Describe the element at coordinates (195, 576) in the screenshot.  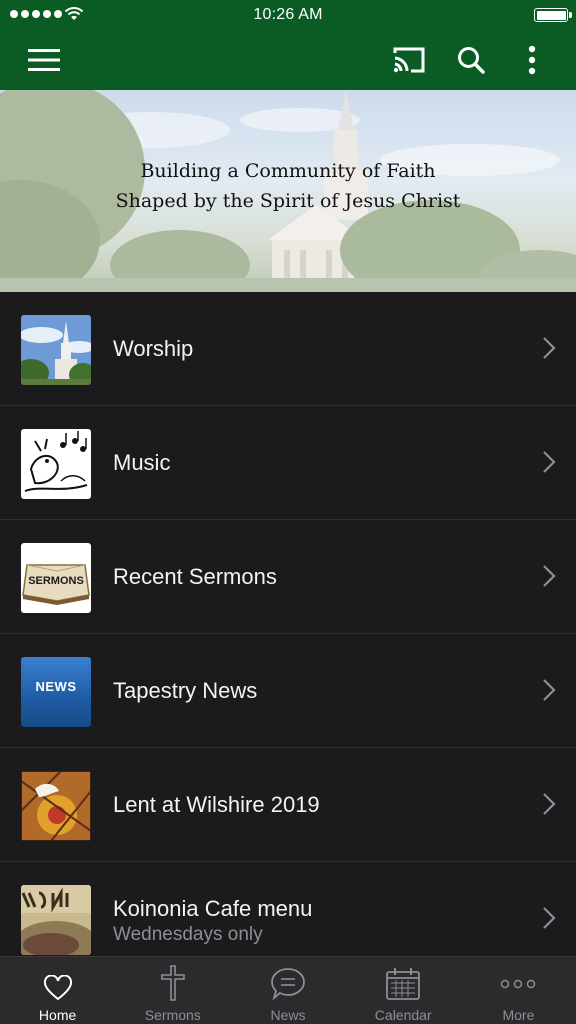
I see `list-item-title: Recent Sermons` at that location.